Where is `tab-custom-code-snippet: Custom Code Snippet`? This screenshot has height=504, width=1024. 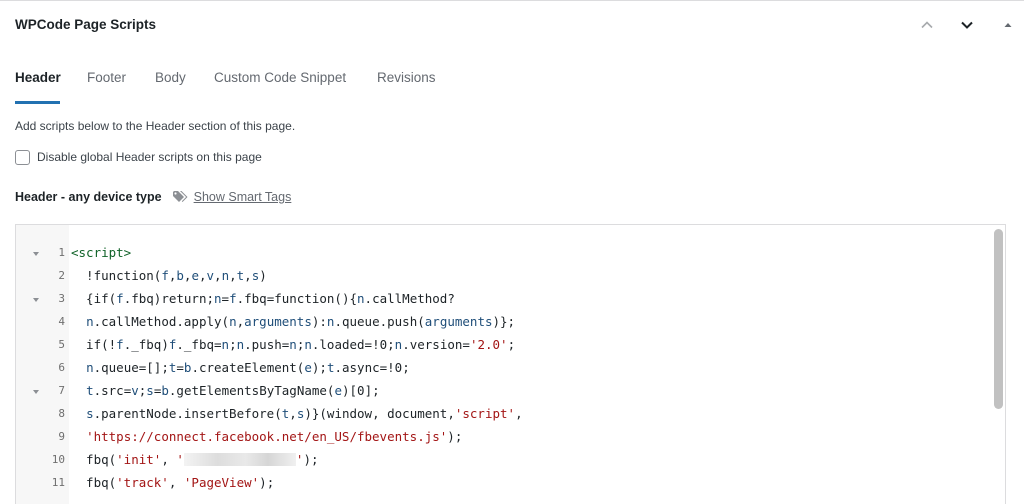 tab-custom-code-snippet: Custom Code Snippet is located at coordinates (280, 83).